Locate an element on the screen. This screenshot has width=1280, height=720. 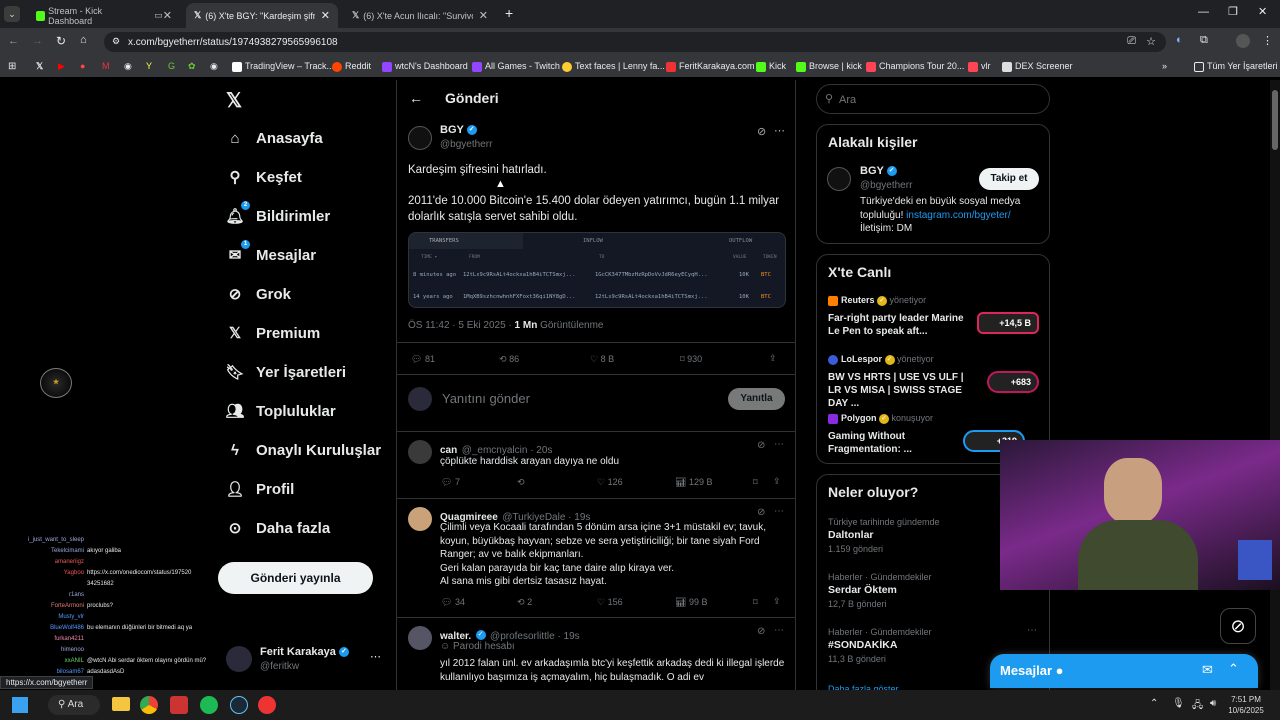
like-action: ♡ 8 B is located at coordinates (602, 359).